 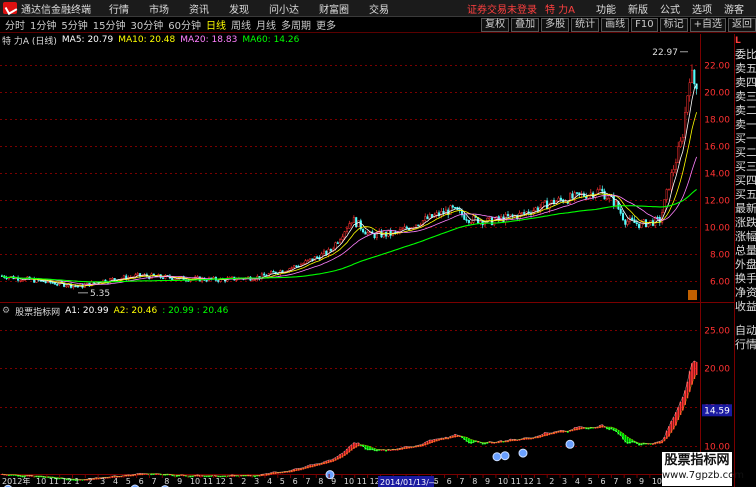 I want to click on current-value-tag-label: 14.59, so click(x=717, y=411).